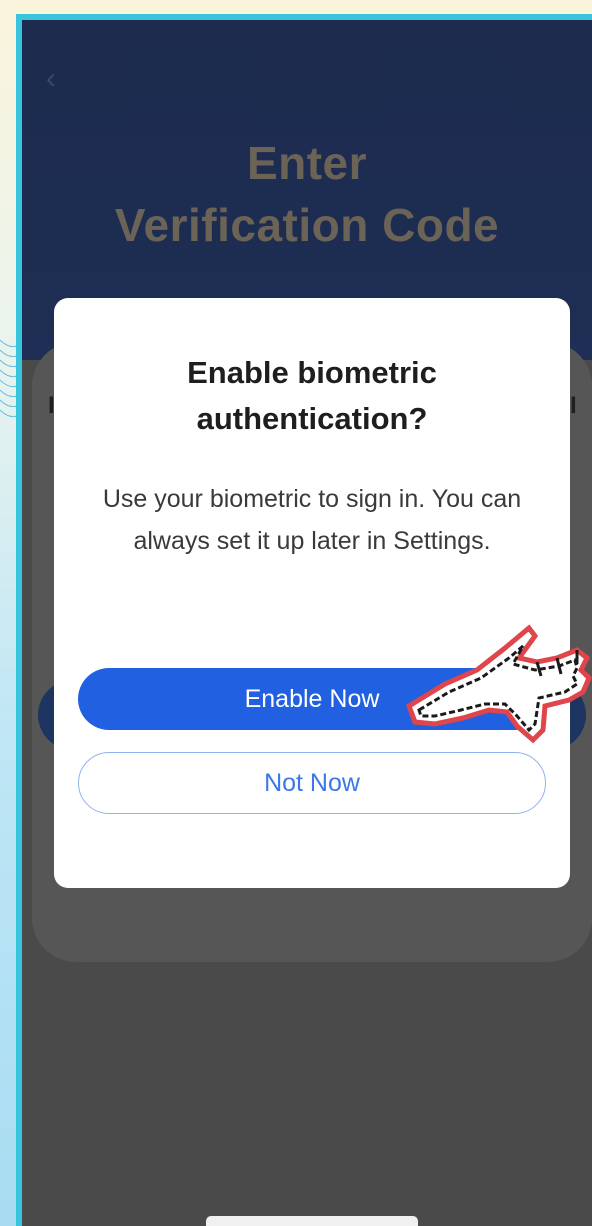 Image resolution: width=592 pixels, height=1226 pixels. Describe the element at coordinates (312, 1221) in the screenshot. I see `home-indicator` at that location.